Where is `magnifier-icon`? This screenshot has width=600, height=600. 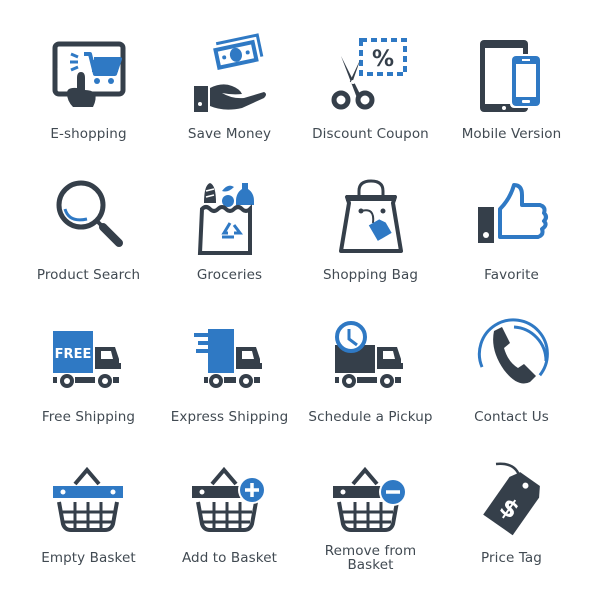
magnifier-icon is located at coordinates (89, 213).